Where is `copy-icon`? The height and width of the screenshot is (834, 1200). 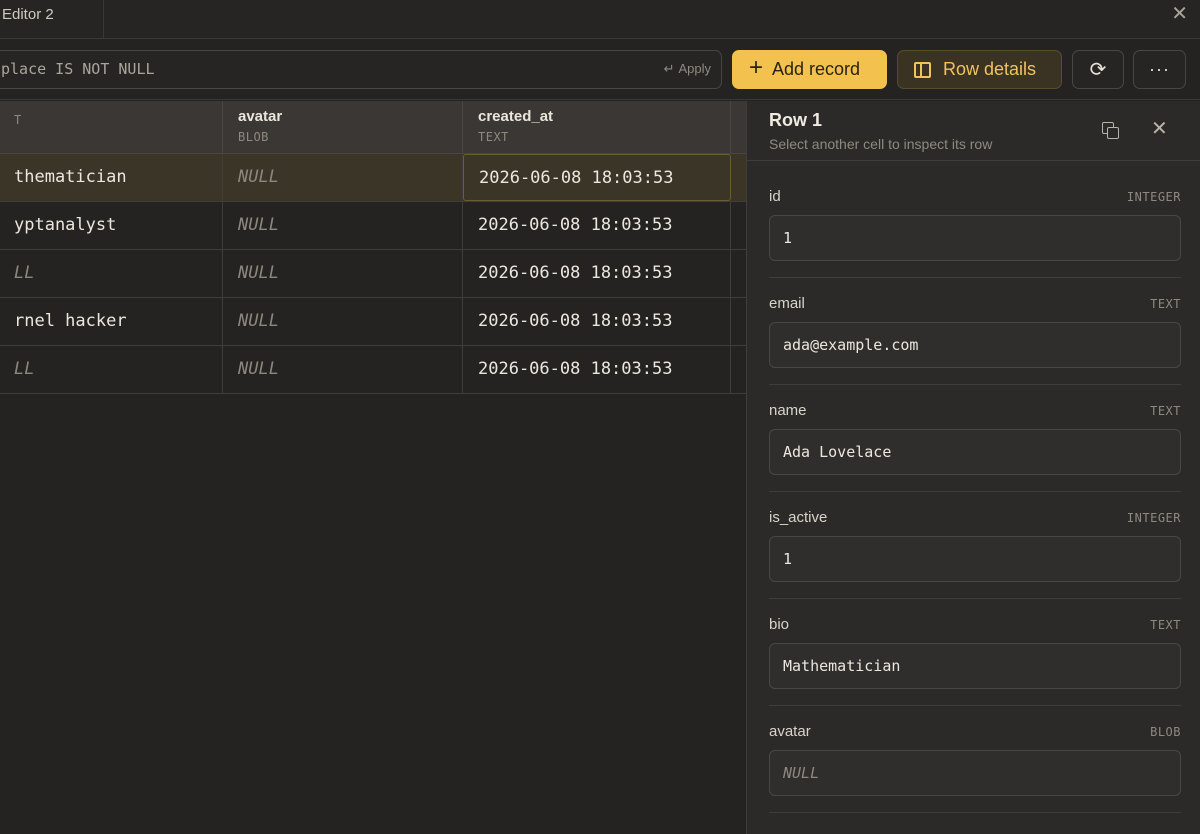 copy-icon is located at coordinates (1111, 131).